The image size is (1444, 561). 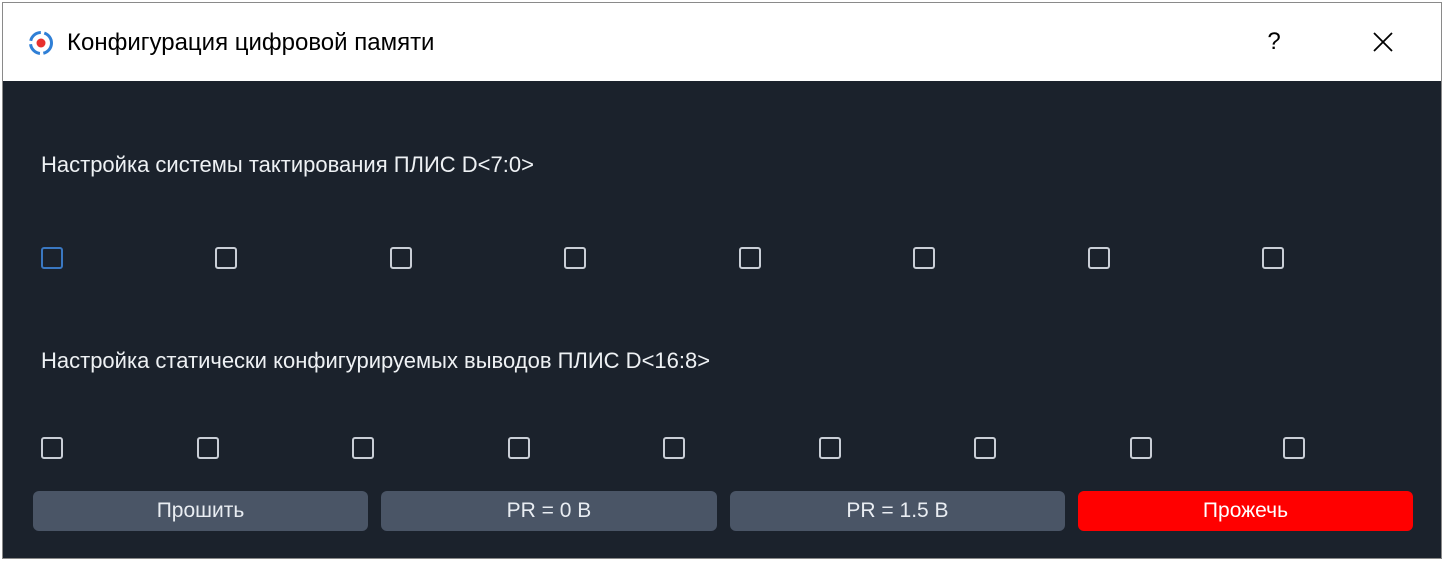 I want to click on close-button, so click(x=1383, y=42).